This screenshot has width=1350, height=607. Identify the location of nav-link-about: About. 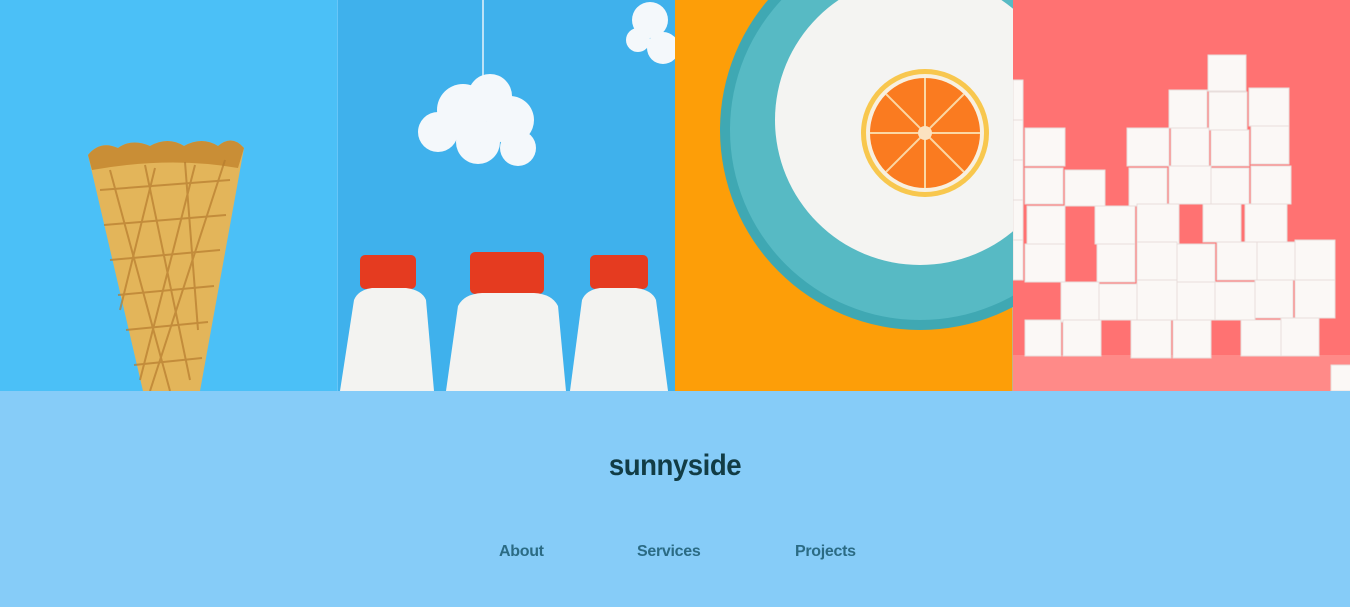
(521, 552).